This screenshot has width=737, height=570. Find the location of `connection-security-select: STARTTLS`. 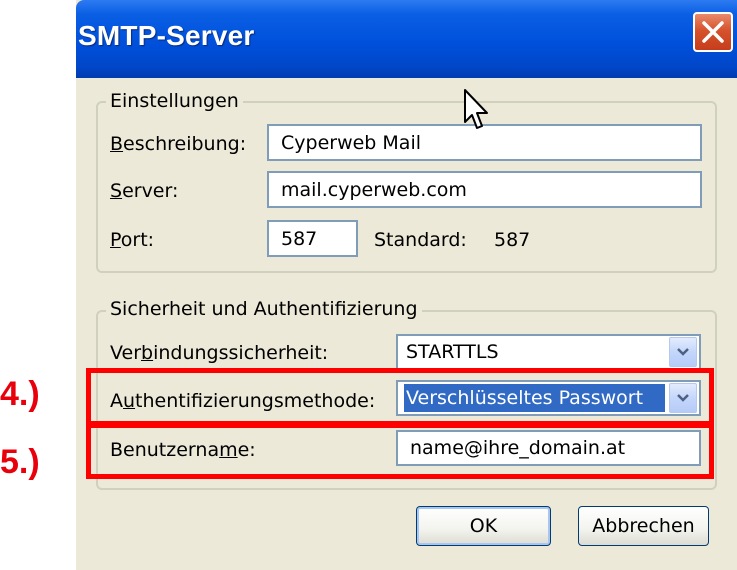

connection-security-select: STARTTLS is located at coordinates (548, 352).